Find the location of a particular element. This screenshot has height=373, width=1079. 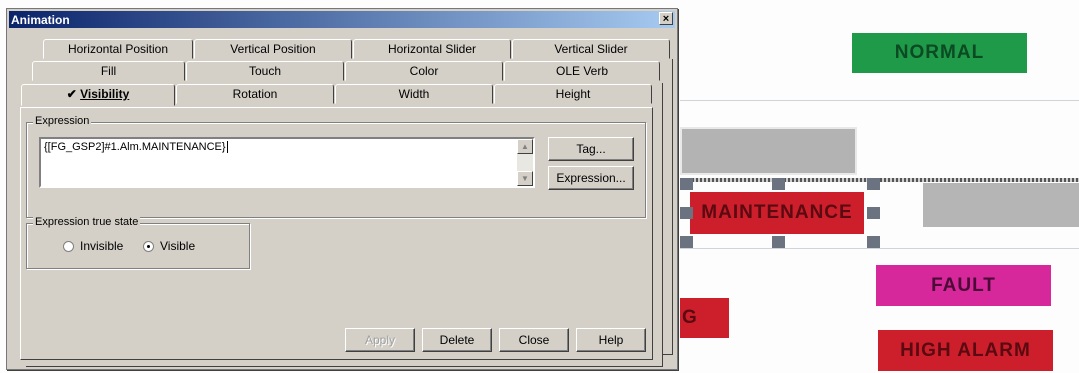

radio-invisible: Invisible is located at coordinates (93, 246).